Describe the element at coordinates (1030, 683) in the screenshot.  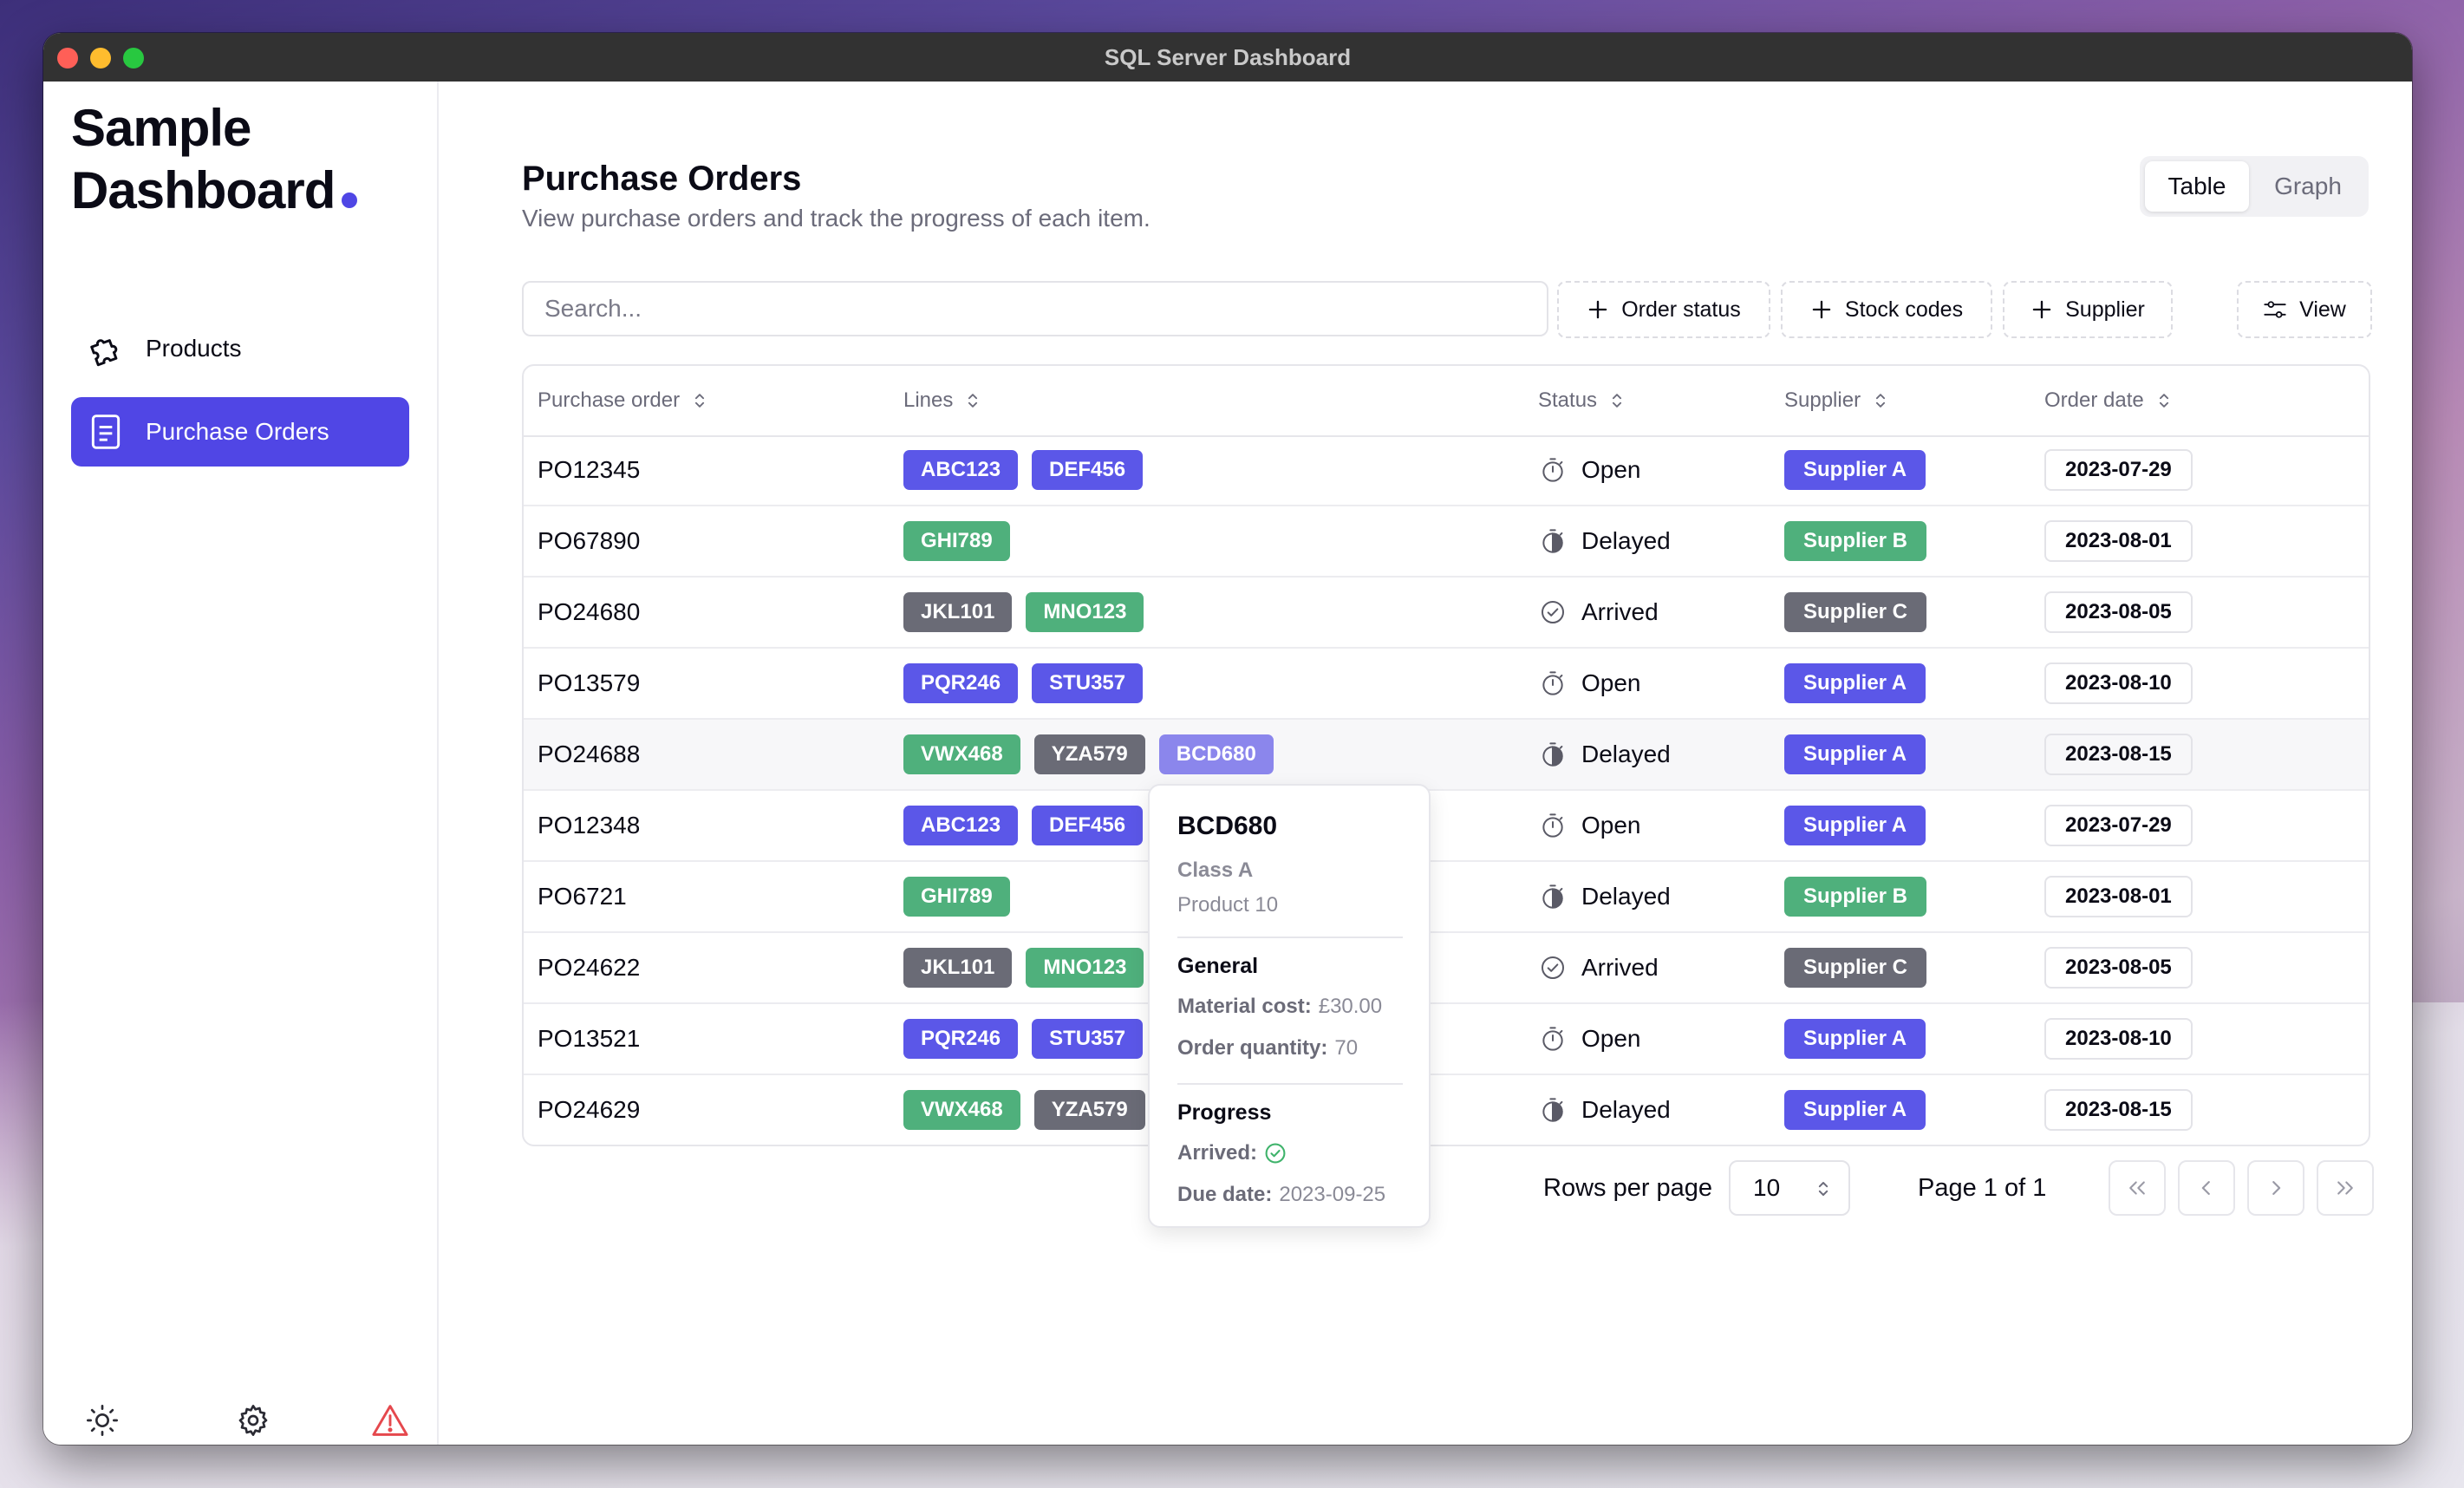
I see `lines-cell: PQR246 STU357` at that location.